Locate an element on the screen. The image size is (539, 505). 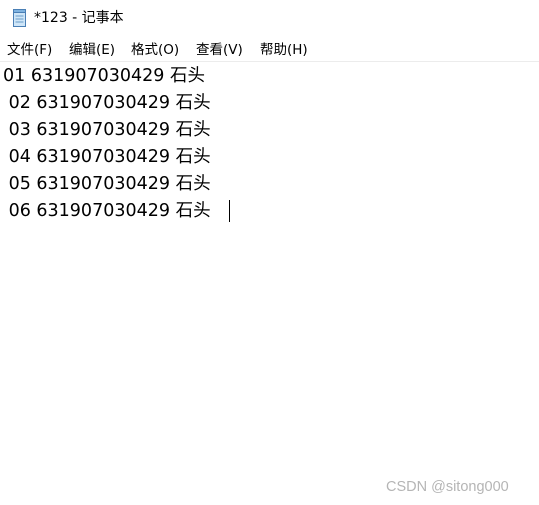
menu-file: 文件(F) is located at coordinates (29, 50).